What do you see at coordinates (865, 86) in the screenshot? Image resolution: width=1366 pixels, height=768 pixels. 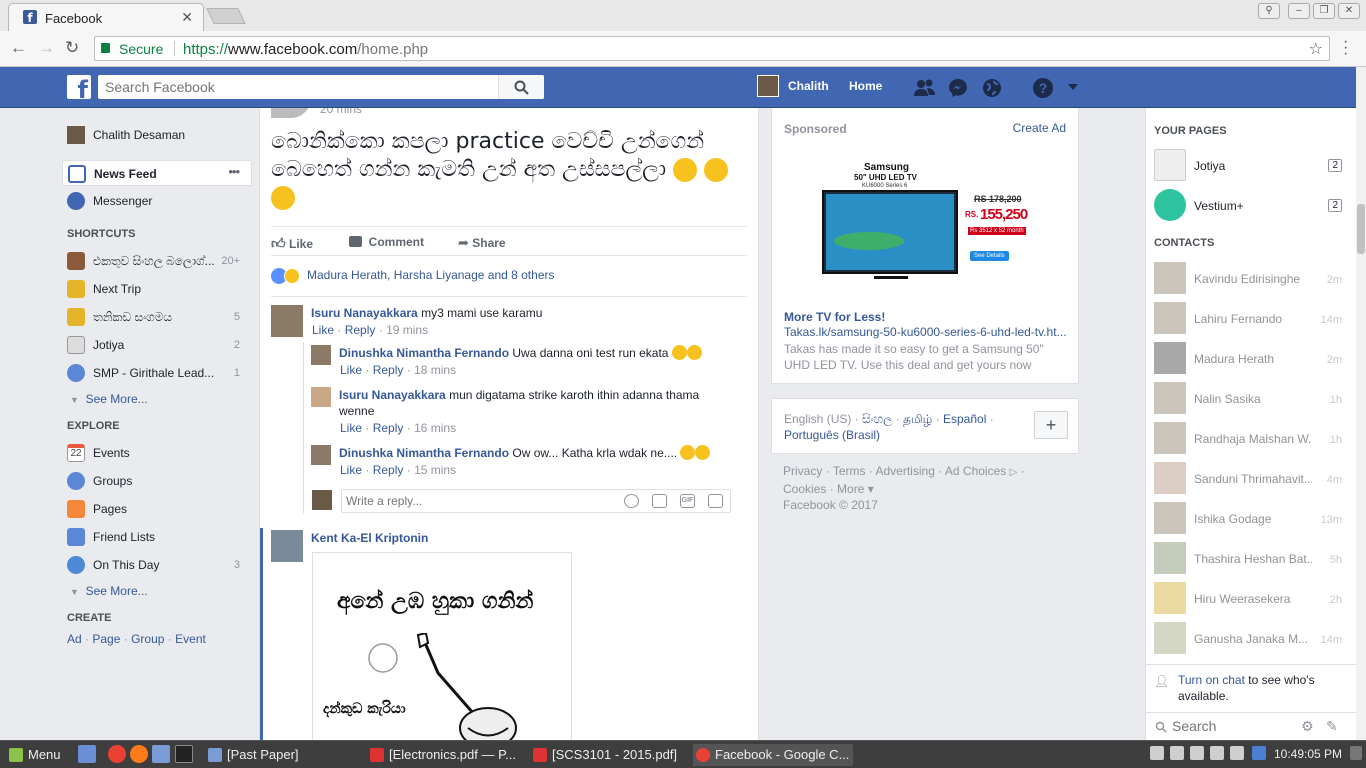 I see `home-link: Home` at bounding box center [865, 86].